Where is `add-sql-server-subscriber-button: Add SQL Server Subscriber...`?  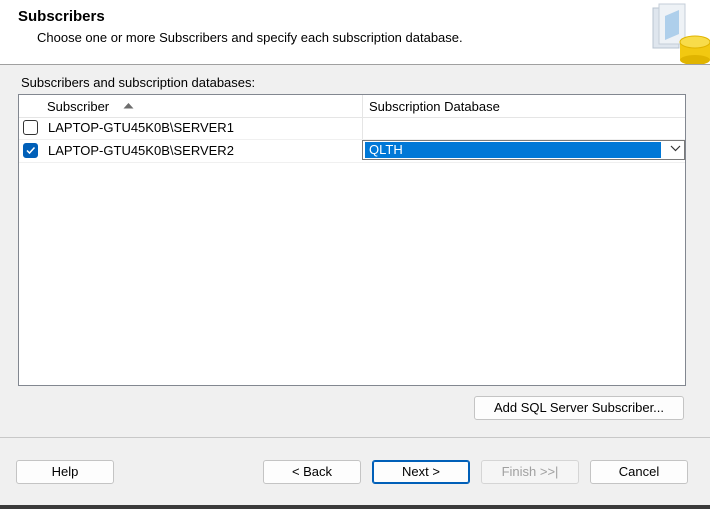 add-sql-server-subscriber-button: Add SQL Server Subscriber... is located at coordinates (579, 408).